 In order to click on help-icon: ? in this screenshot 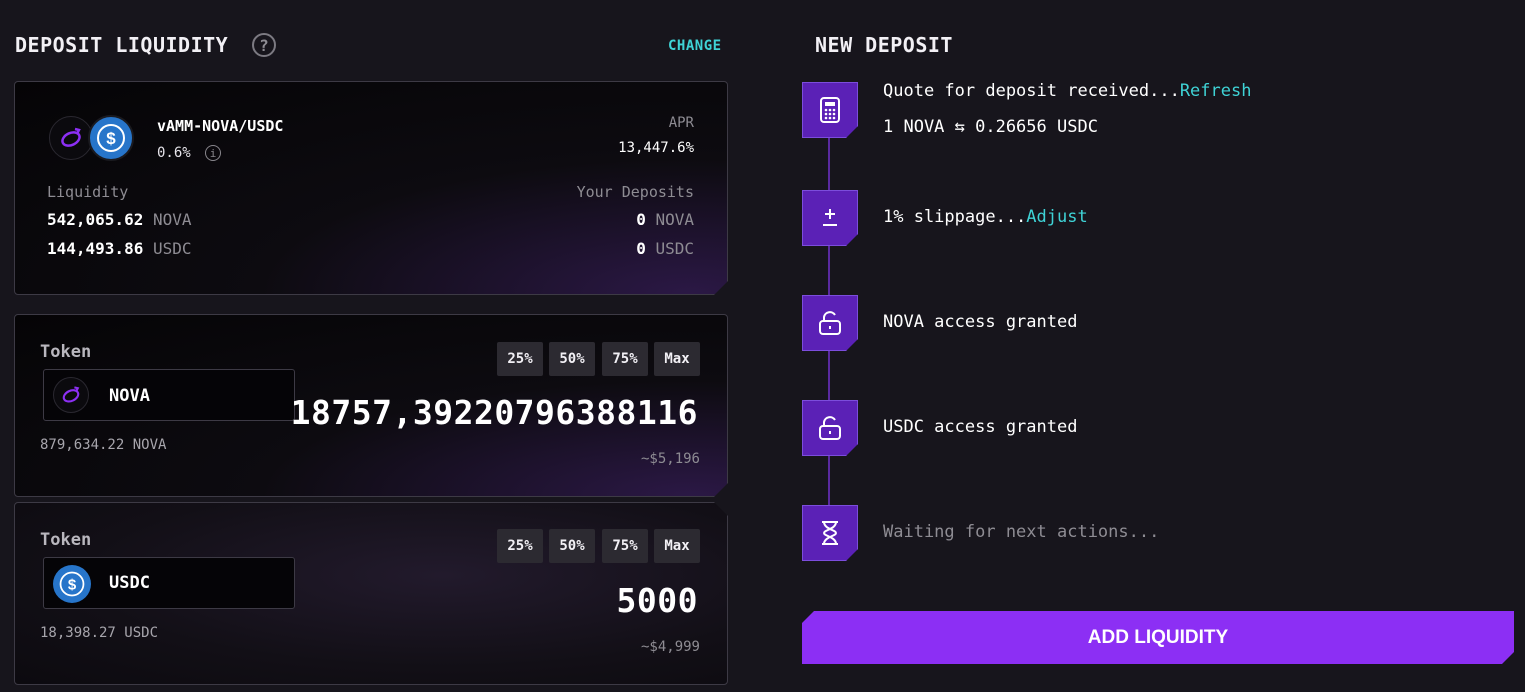, I will do `click(264, 45)`.